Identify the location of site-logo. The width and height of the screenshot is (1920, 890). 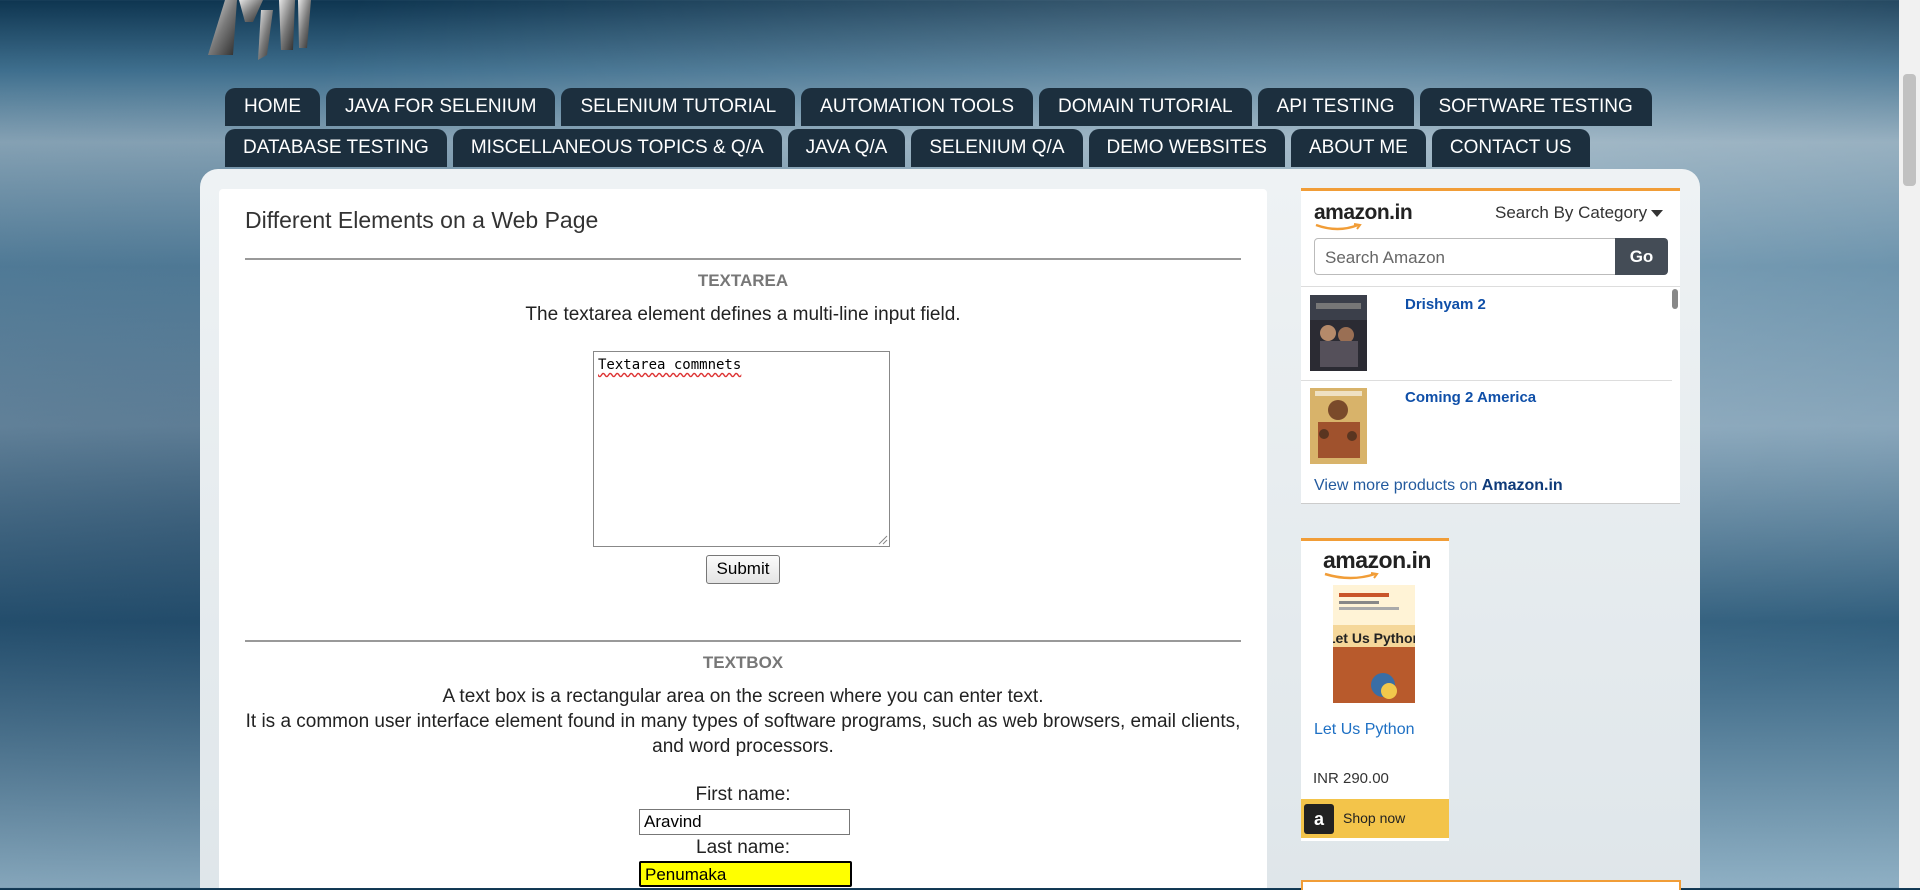
(262, 33).